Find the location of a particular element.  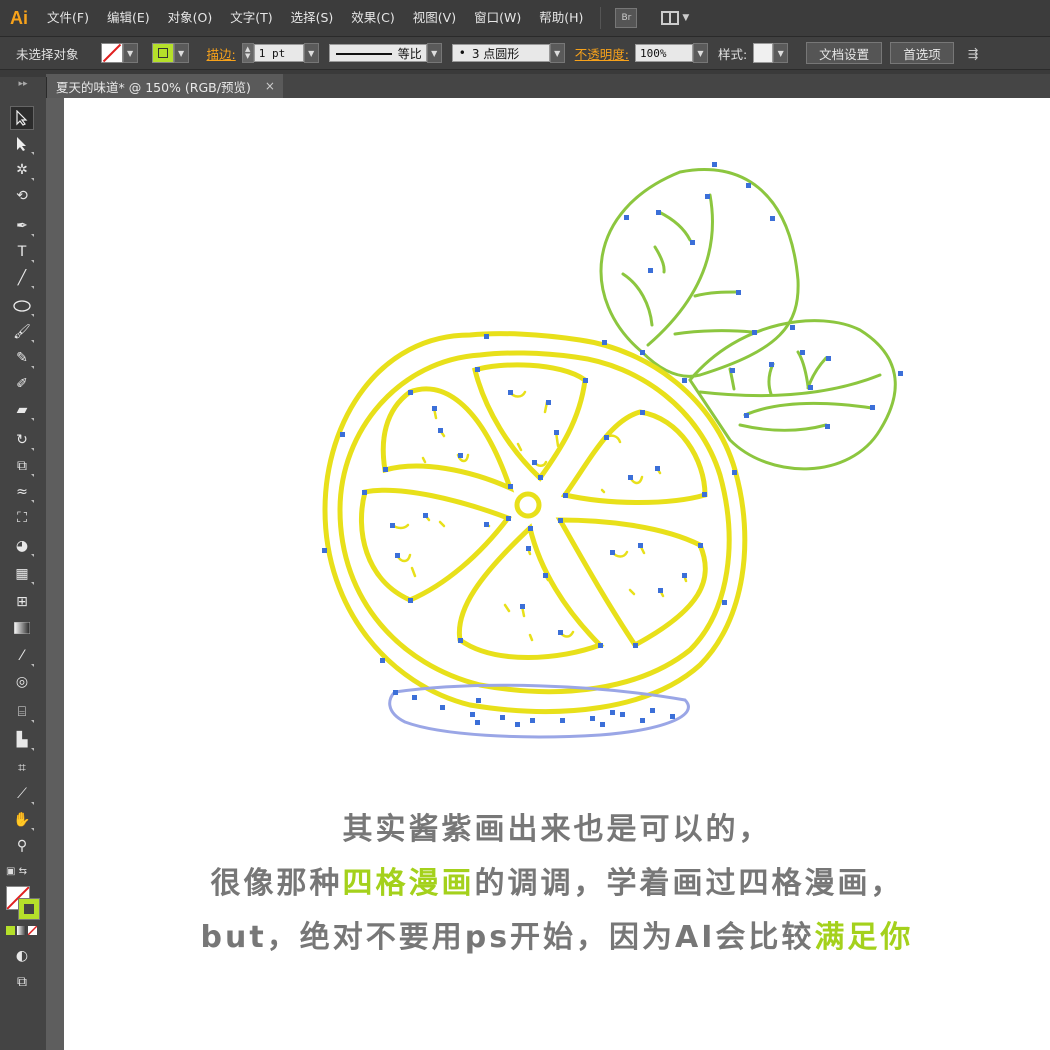

perspective-grid-tool-icon: ▦ is located at coordinates (22, 574).